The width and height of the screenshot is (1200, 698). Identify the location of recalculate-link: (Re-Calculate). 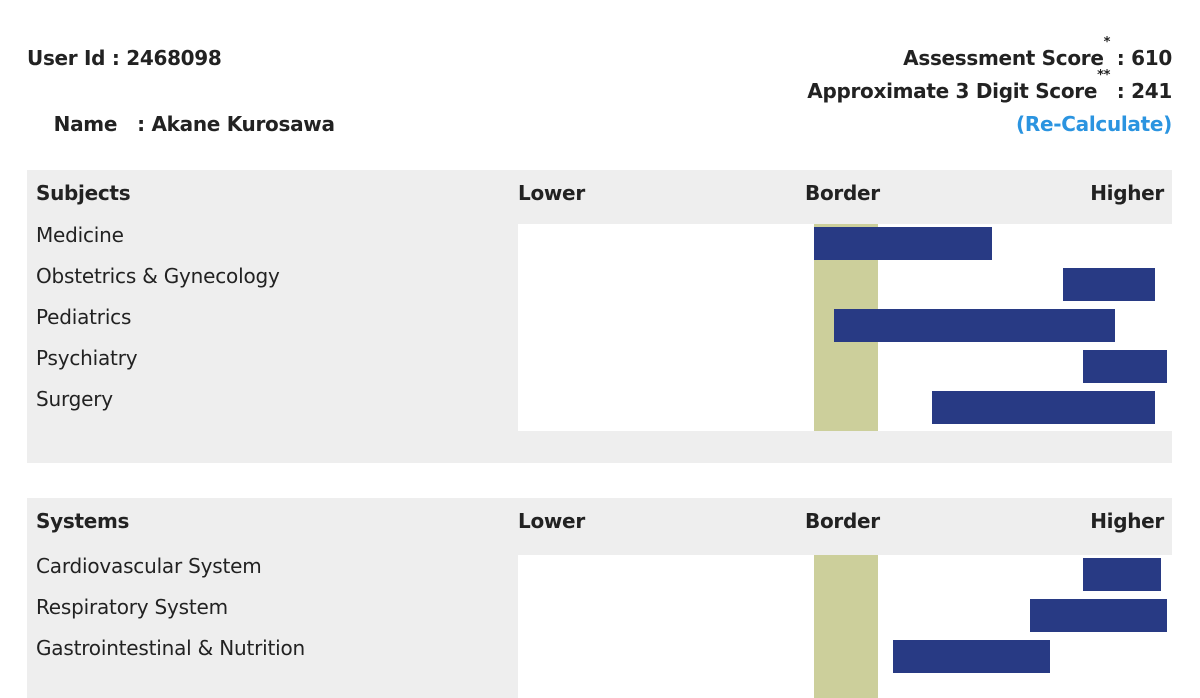
(1094, 124).